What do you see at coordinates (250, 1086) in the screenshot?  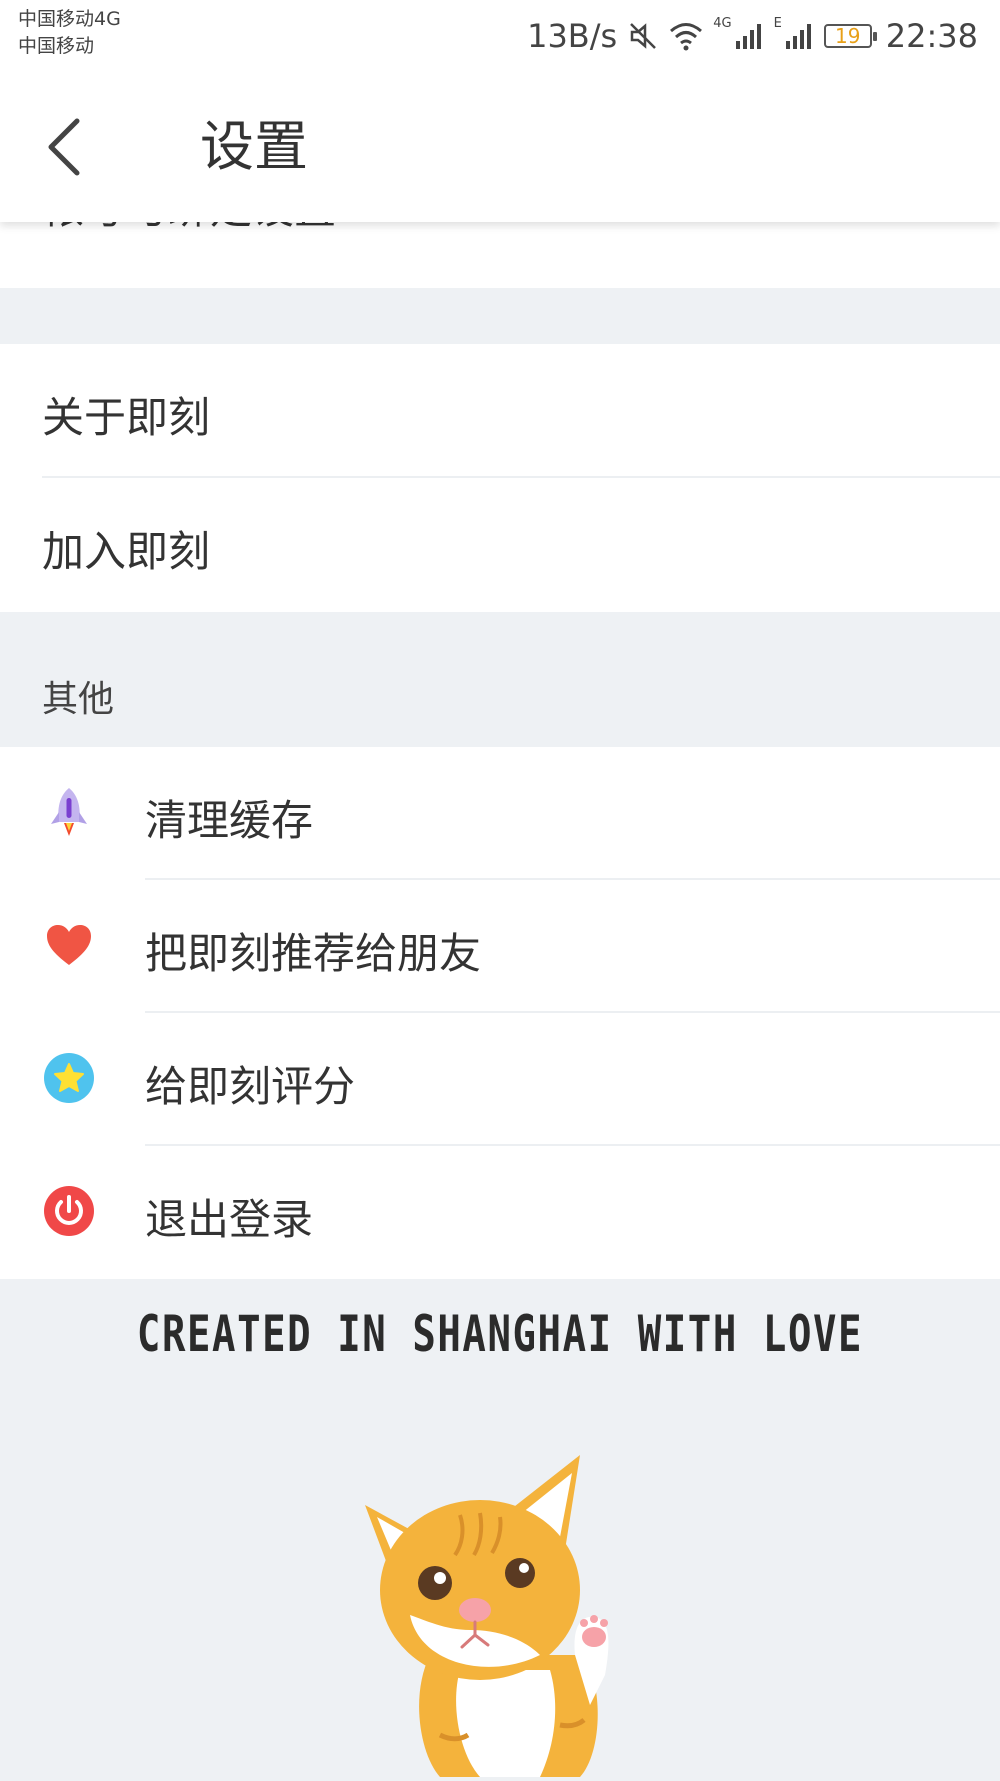 I see `rate-label: 给即刻评分` at bounding box center [250, 1086].